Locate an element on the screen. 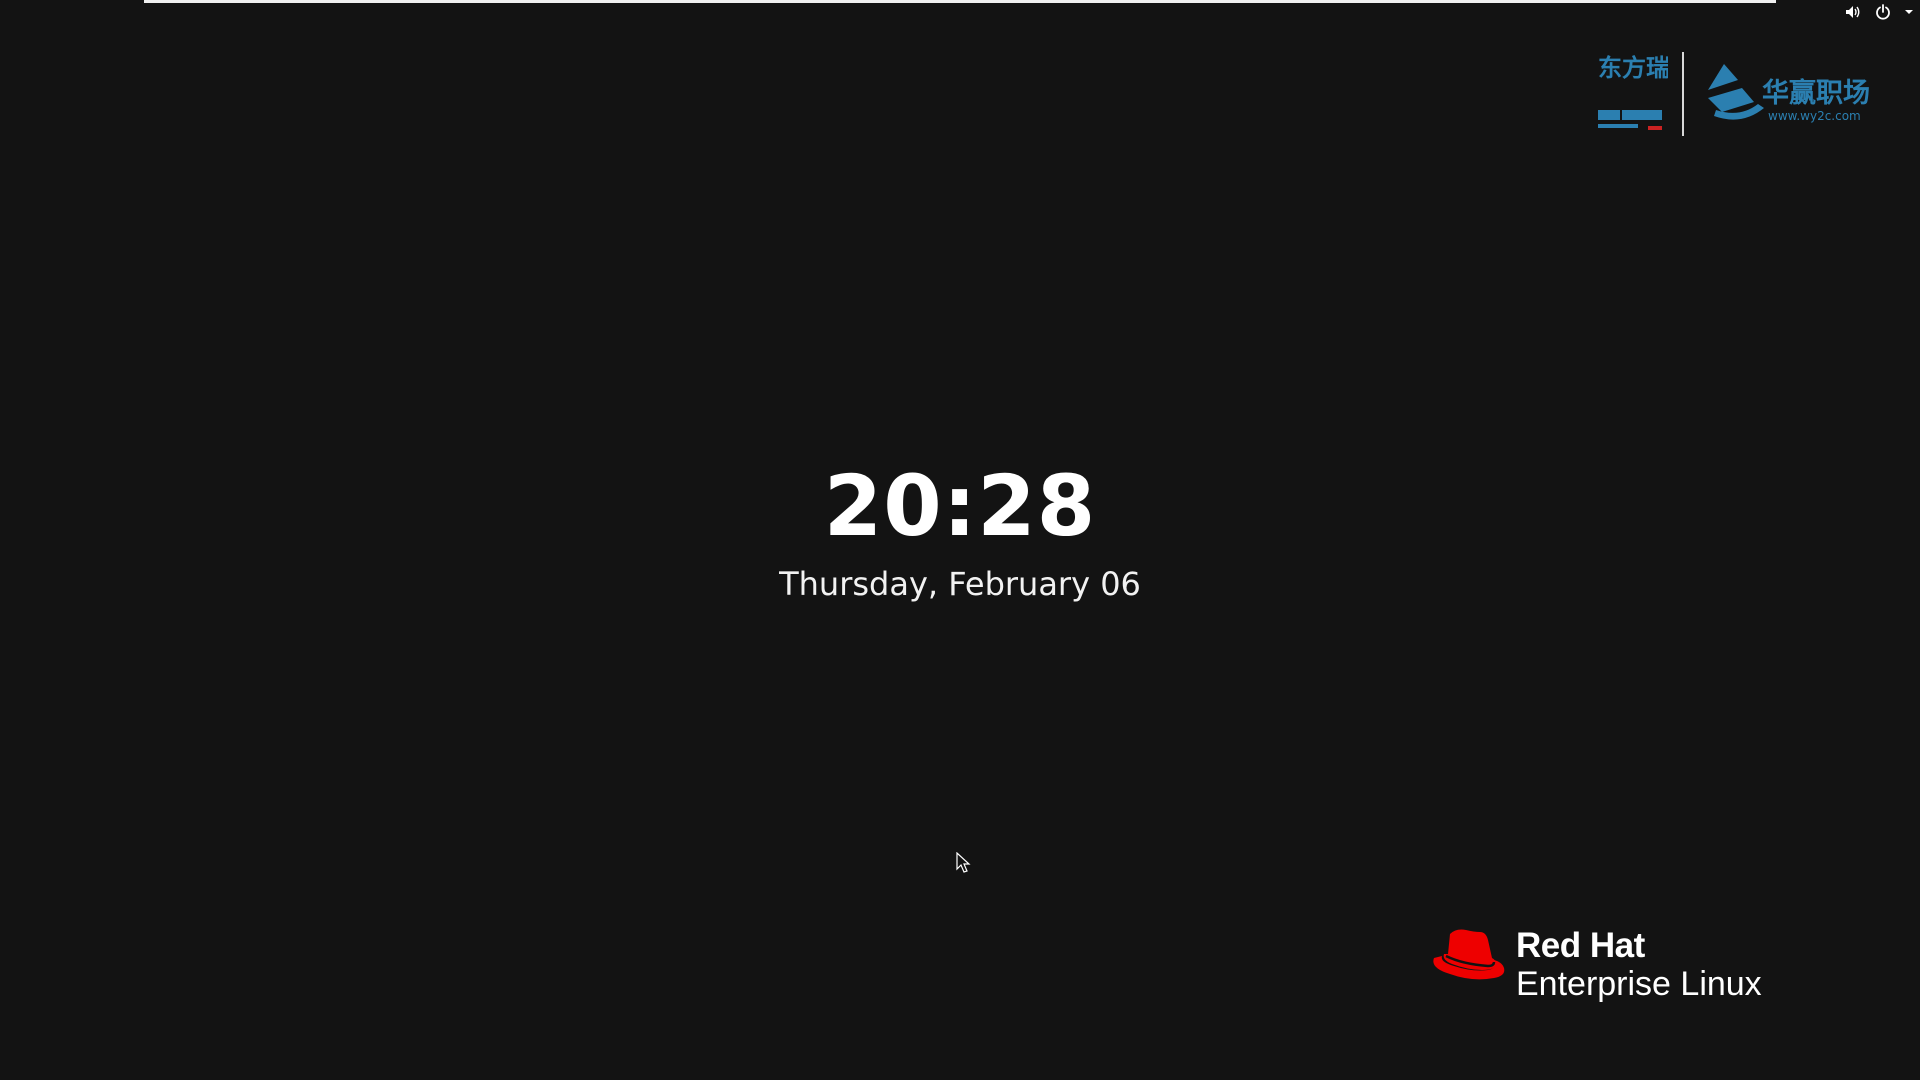 The width and height of the screenshot is (1920, 1080). huaying-logo: 华赢职场 www.wy2c.com is located at coordinates (1792, 94).